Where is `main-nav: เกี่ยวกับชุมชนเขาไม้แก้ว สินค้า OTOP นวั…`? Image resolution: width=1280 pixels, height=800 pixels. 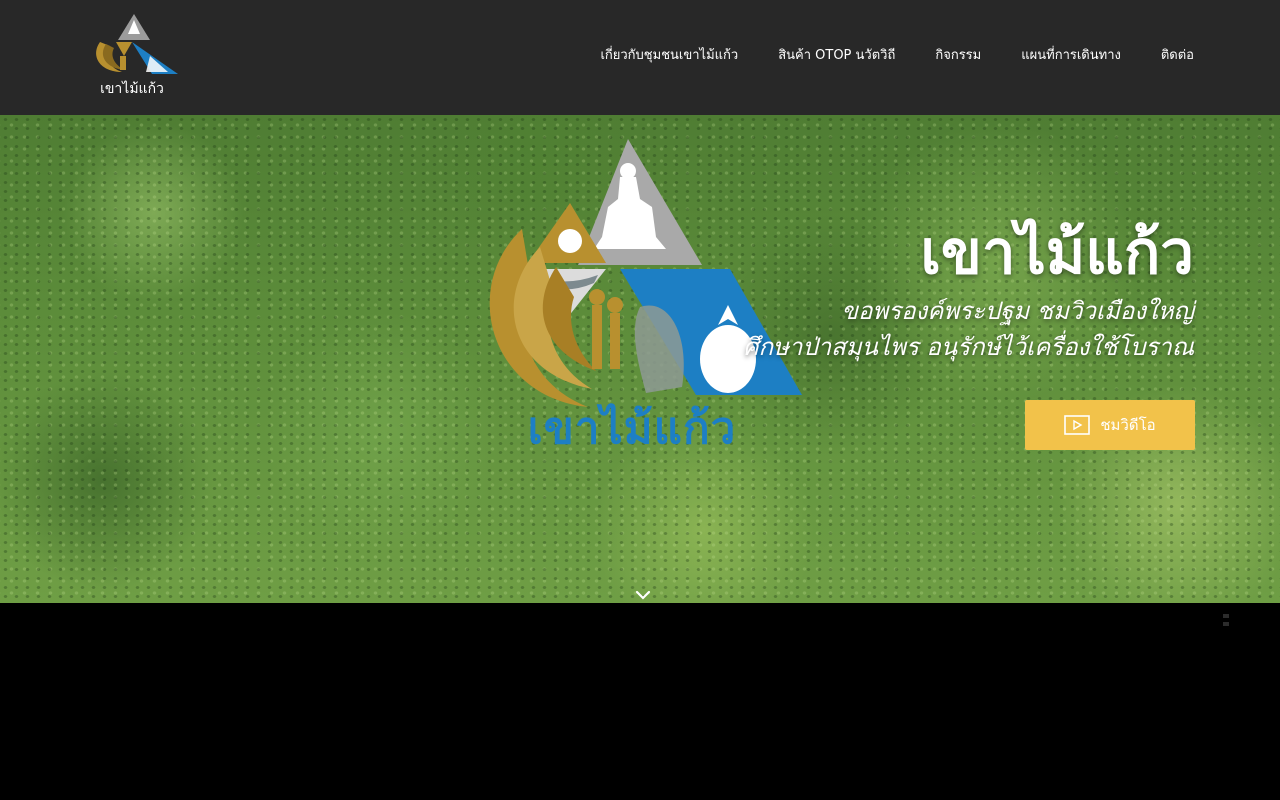
main-nav: เกี่ยวกับชุมชนเขาไม้แก้ว สินค้า OTOP นวั… is located at coordinates (877, 54).